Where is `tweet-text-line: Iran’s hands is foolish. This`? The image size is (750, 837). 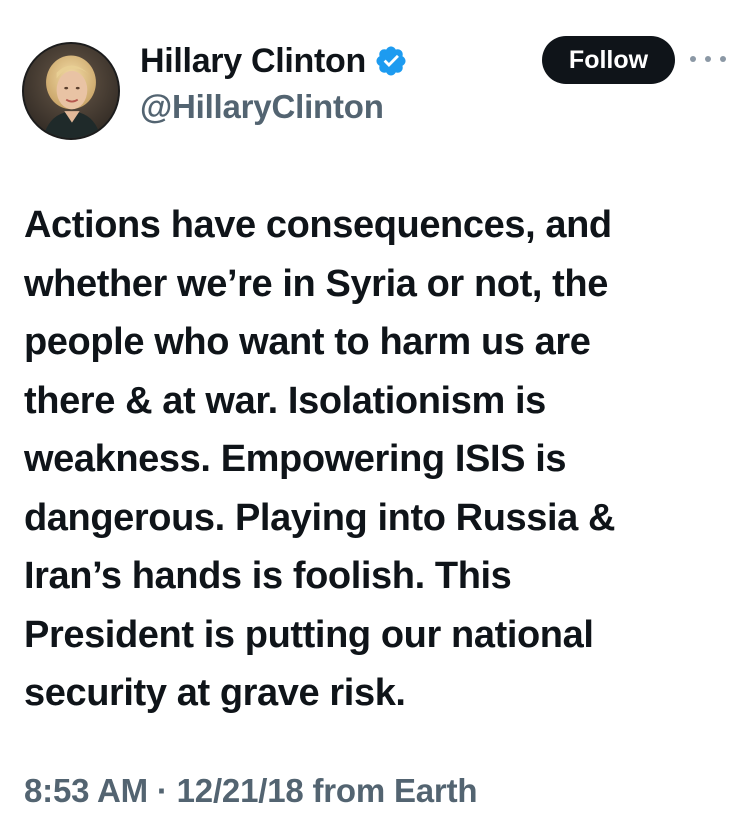
tweet-text-line: Iran’s hands is foolish. This is located at coordinates (268, 576).